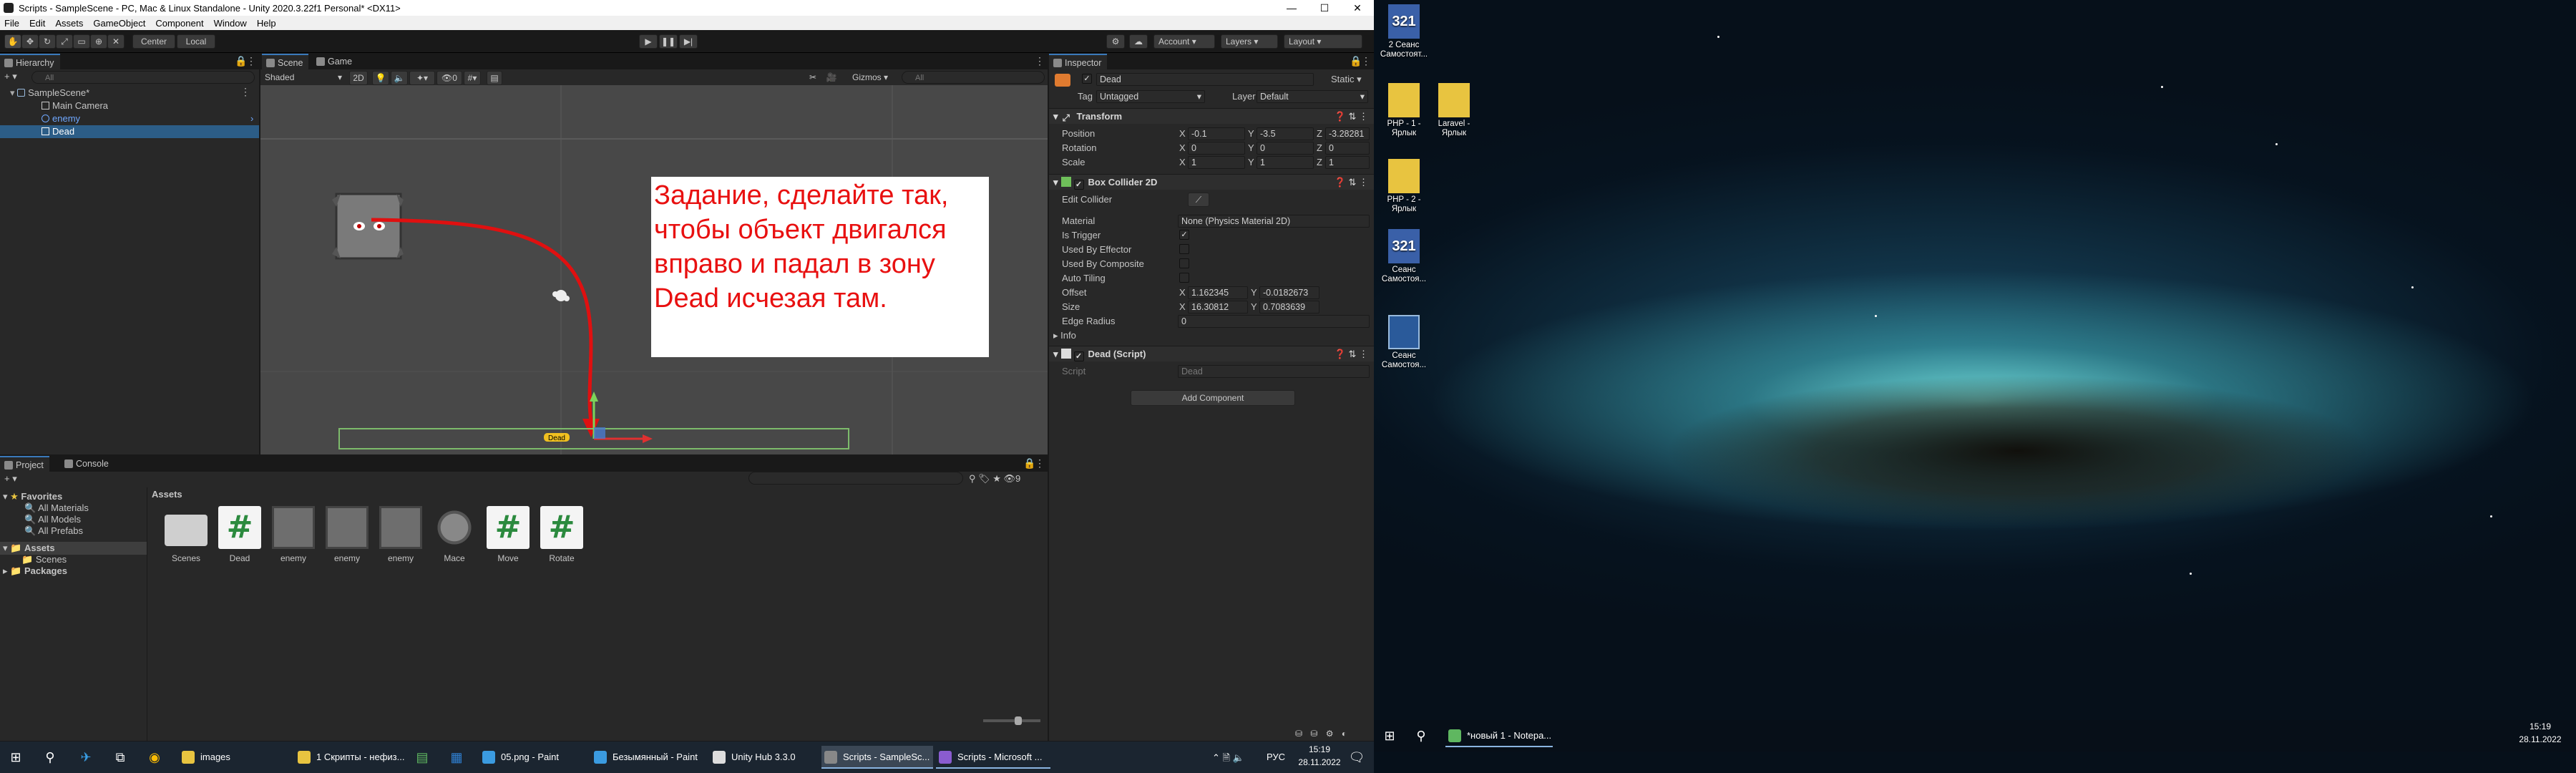  What do you see at coordinates (1274, 222) in the screenshot?
I see `material-field: None (Physics Material 2D)` at bounding box center [1274, 222].